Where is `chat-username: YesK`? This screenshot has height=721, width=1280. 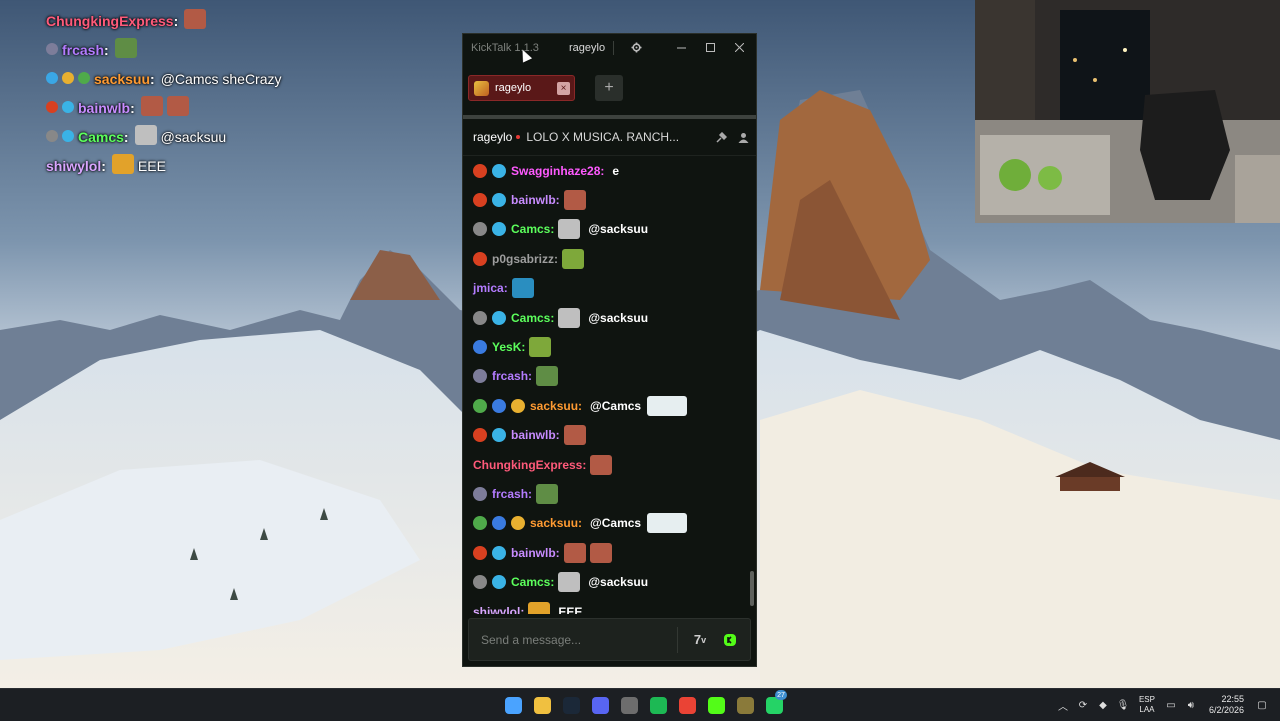
chat-username: YesK is located at coordinates (506, 347).